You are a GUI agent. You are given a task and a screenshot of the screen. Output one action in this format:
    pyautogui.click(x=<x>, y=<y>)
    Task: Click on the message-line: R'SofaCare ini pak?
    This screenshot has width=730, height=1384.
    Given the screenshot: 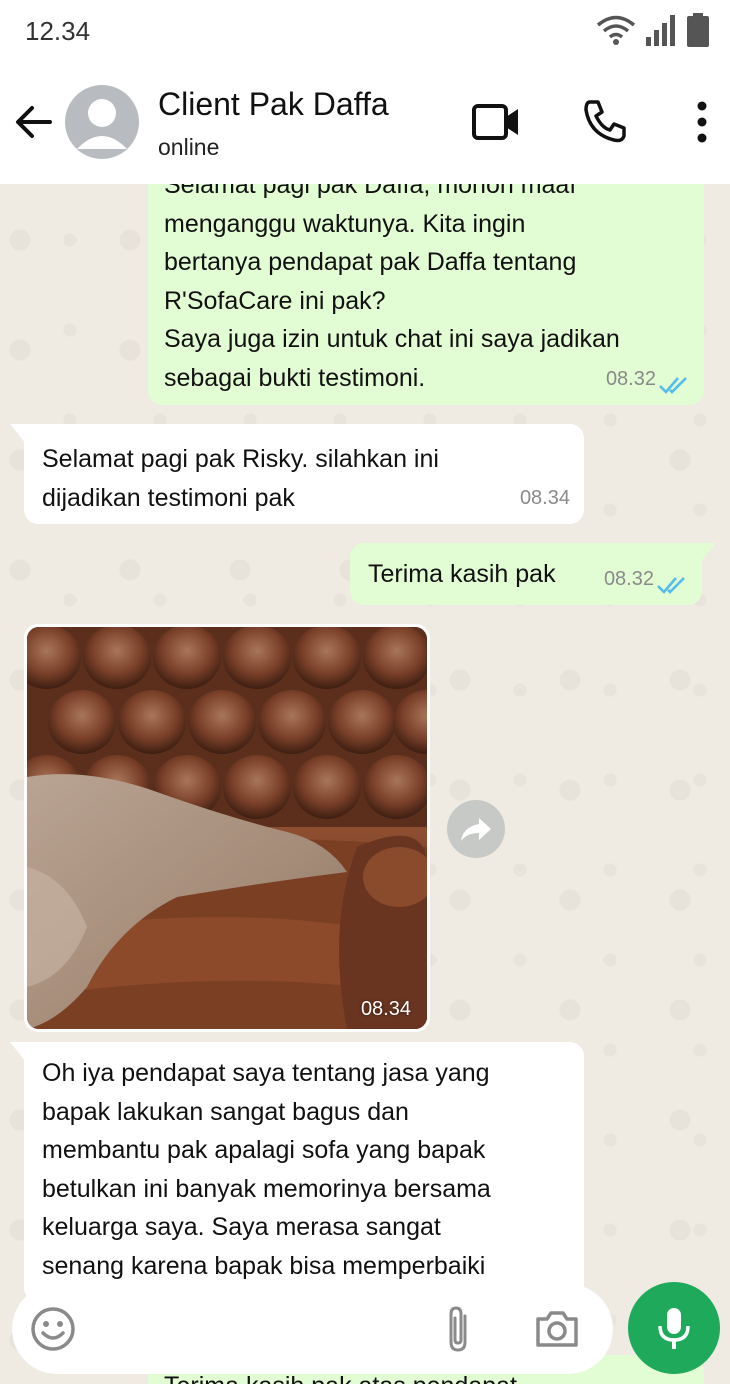 What is the action you would take?
    pyautogui.click(x=275, y=300)
    